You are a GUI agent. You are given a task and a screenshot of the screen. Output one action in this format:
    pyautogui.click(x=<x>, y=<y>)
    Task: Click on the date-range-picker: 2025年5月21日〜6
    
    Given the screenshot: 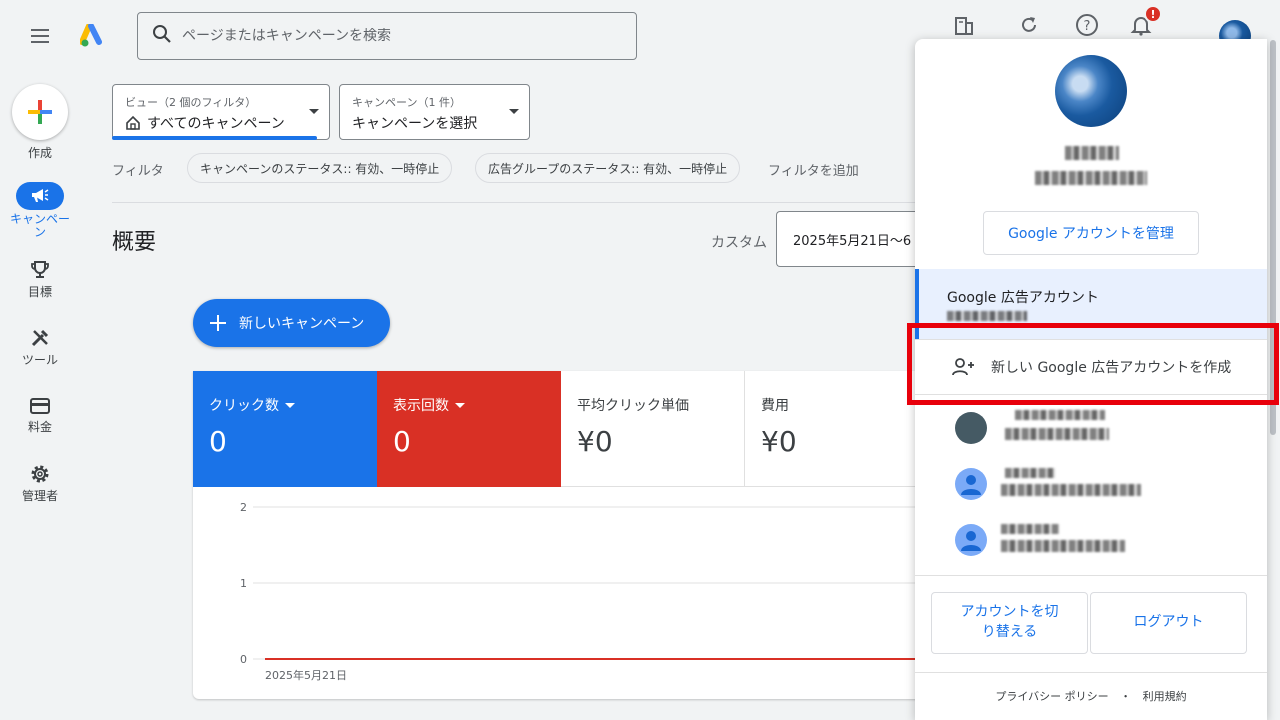 What is the action you would take?
    pyautogui.click(x=849, y=239)
    